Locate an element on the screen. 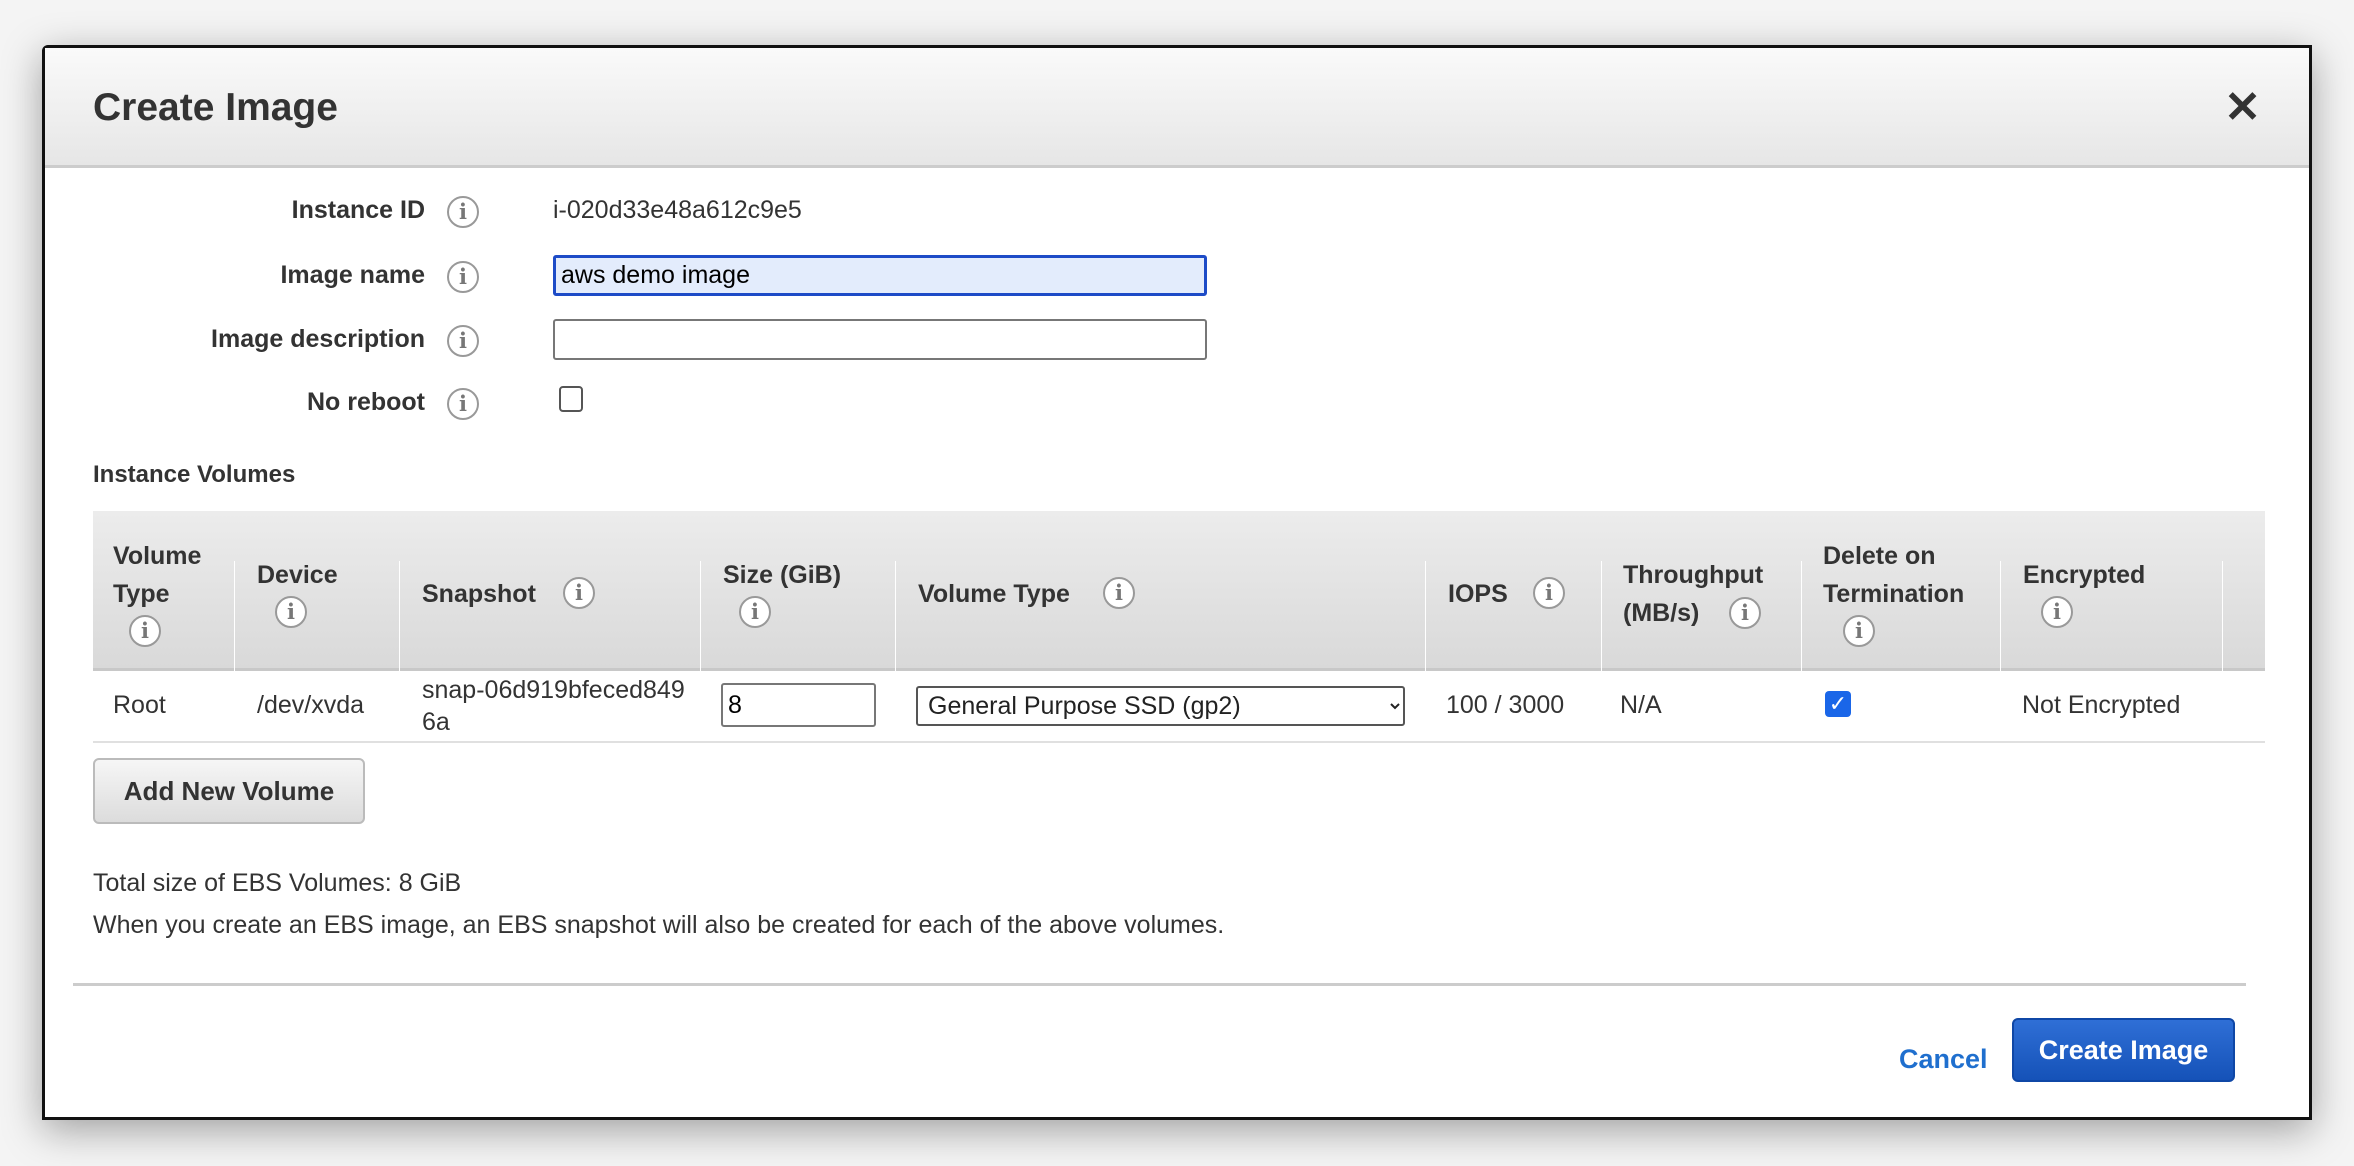 The width and height of the screenshot is (2354, 1166). col-encrypted: Encrypted i is located at coordinates (2108, 592).